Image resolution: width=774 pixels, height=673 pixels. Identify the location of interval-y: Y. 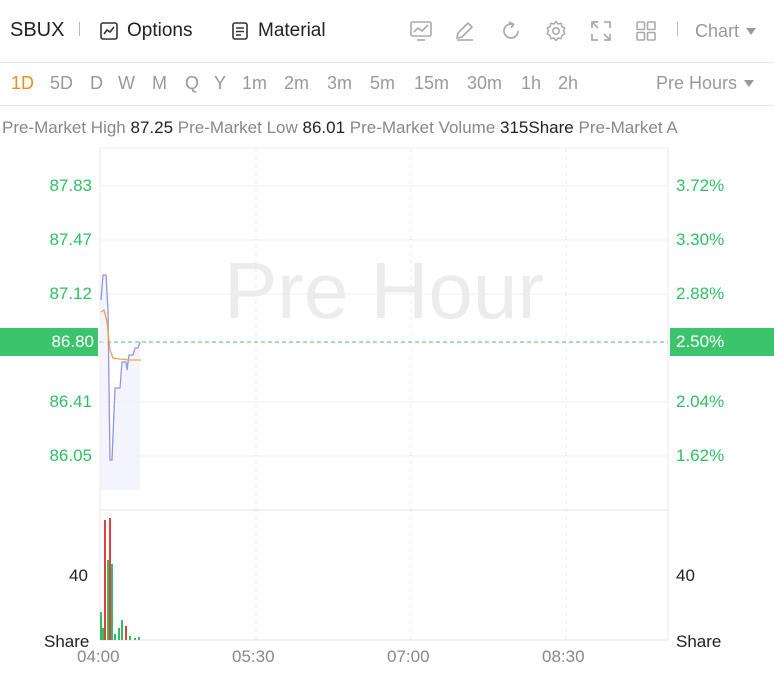
(220, 83).